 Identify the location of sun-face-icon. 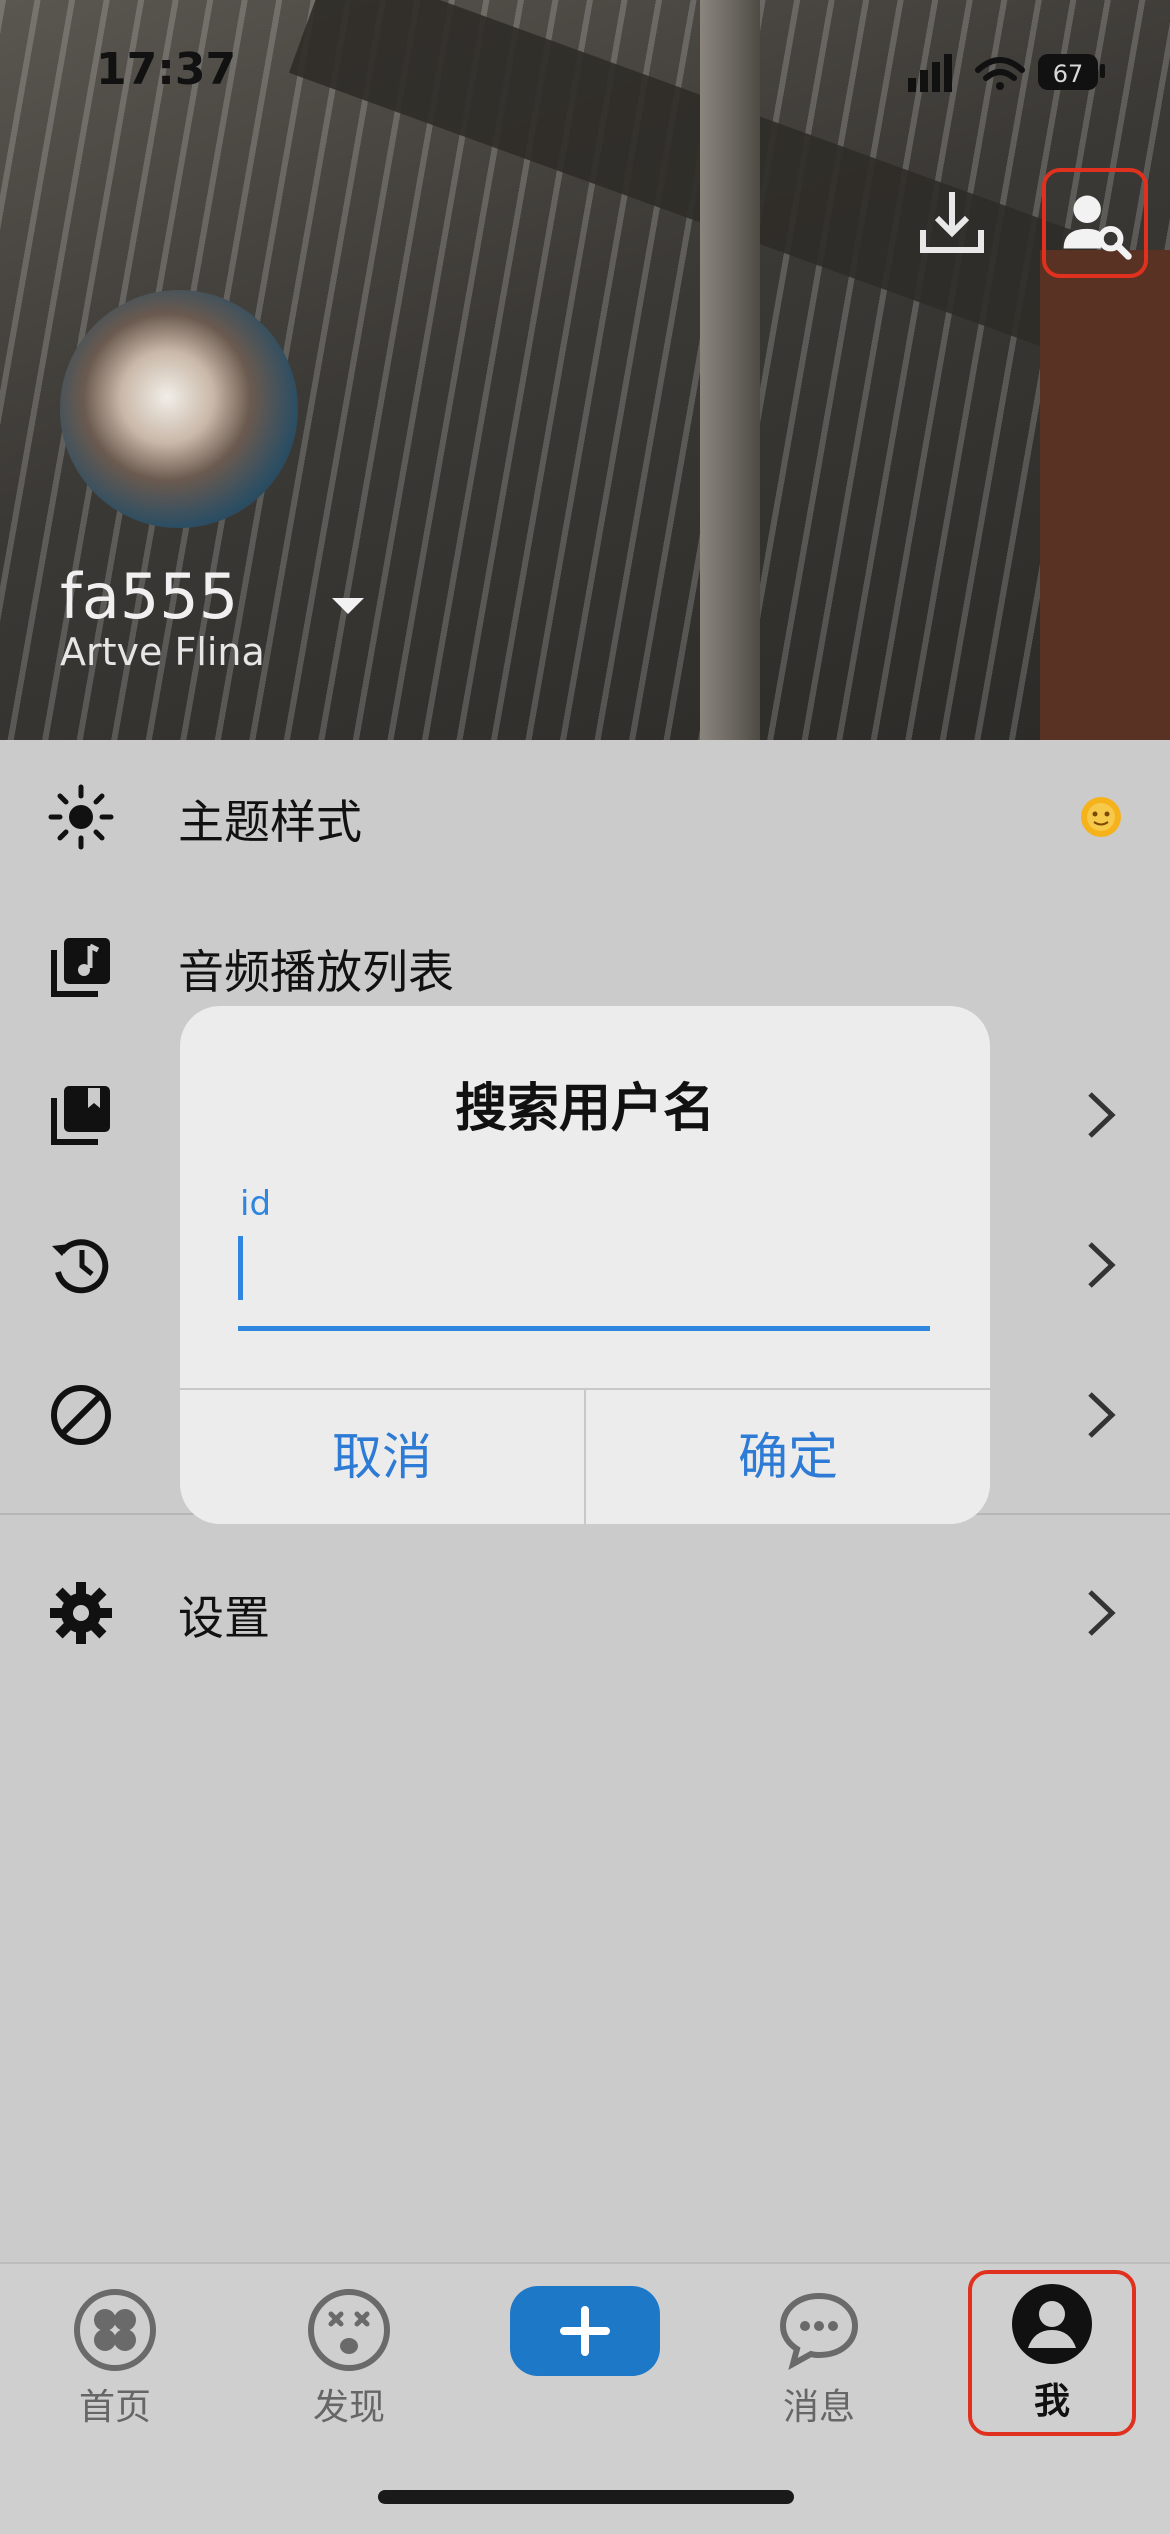
(1101, 817).